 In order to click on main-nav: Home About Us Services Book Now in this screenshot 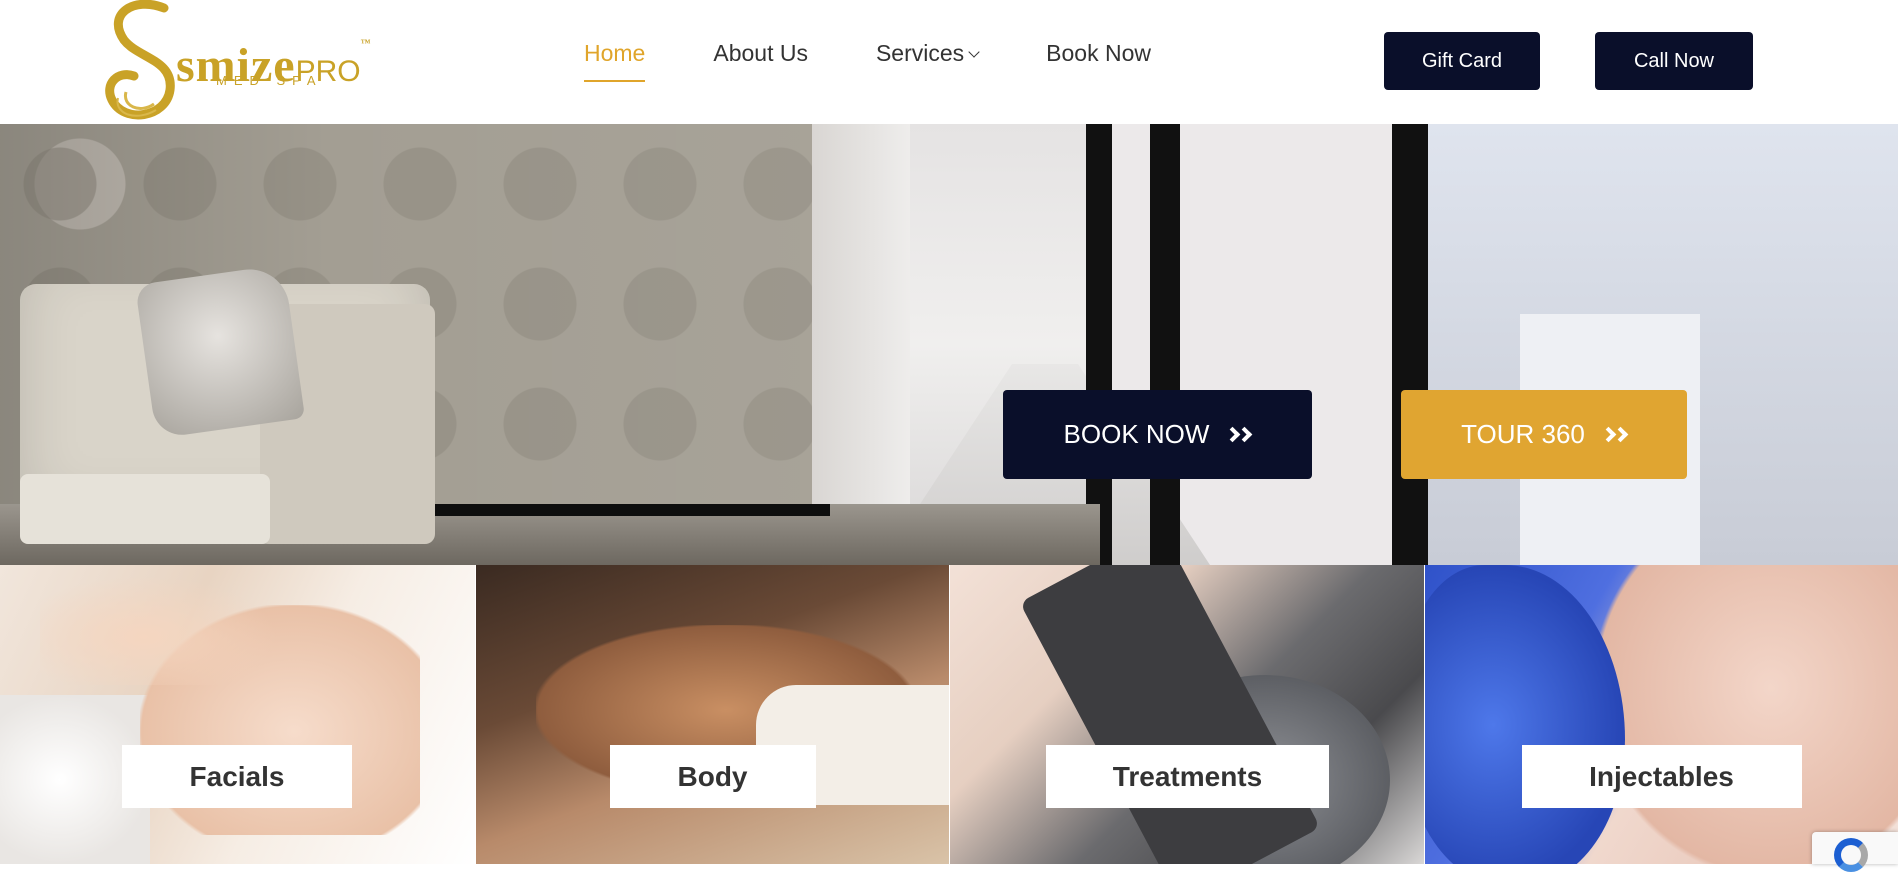, I will do `click(901, 58)`.